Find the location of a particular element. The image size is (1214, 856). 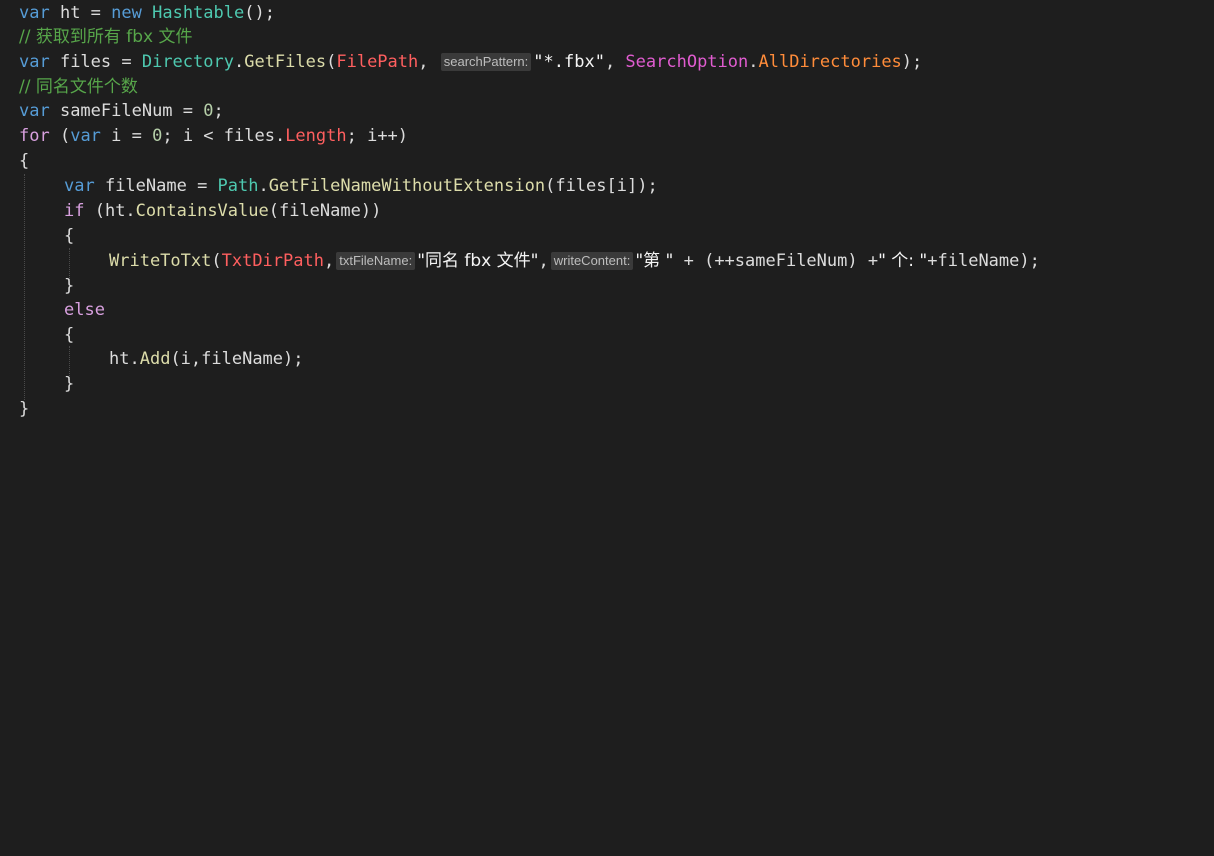

code-text: + (++sameFileNum) + is located at coordinates (776, 261).